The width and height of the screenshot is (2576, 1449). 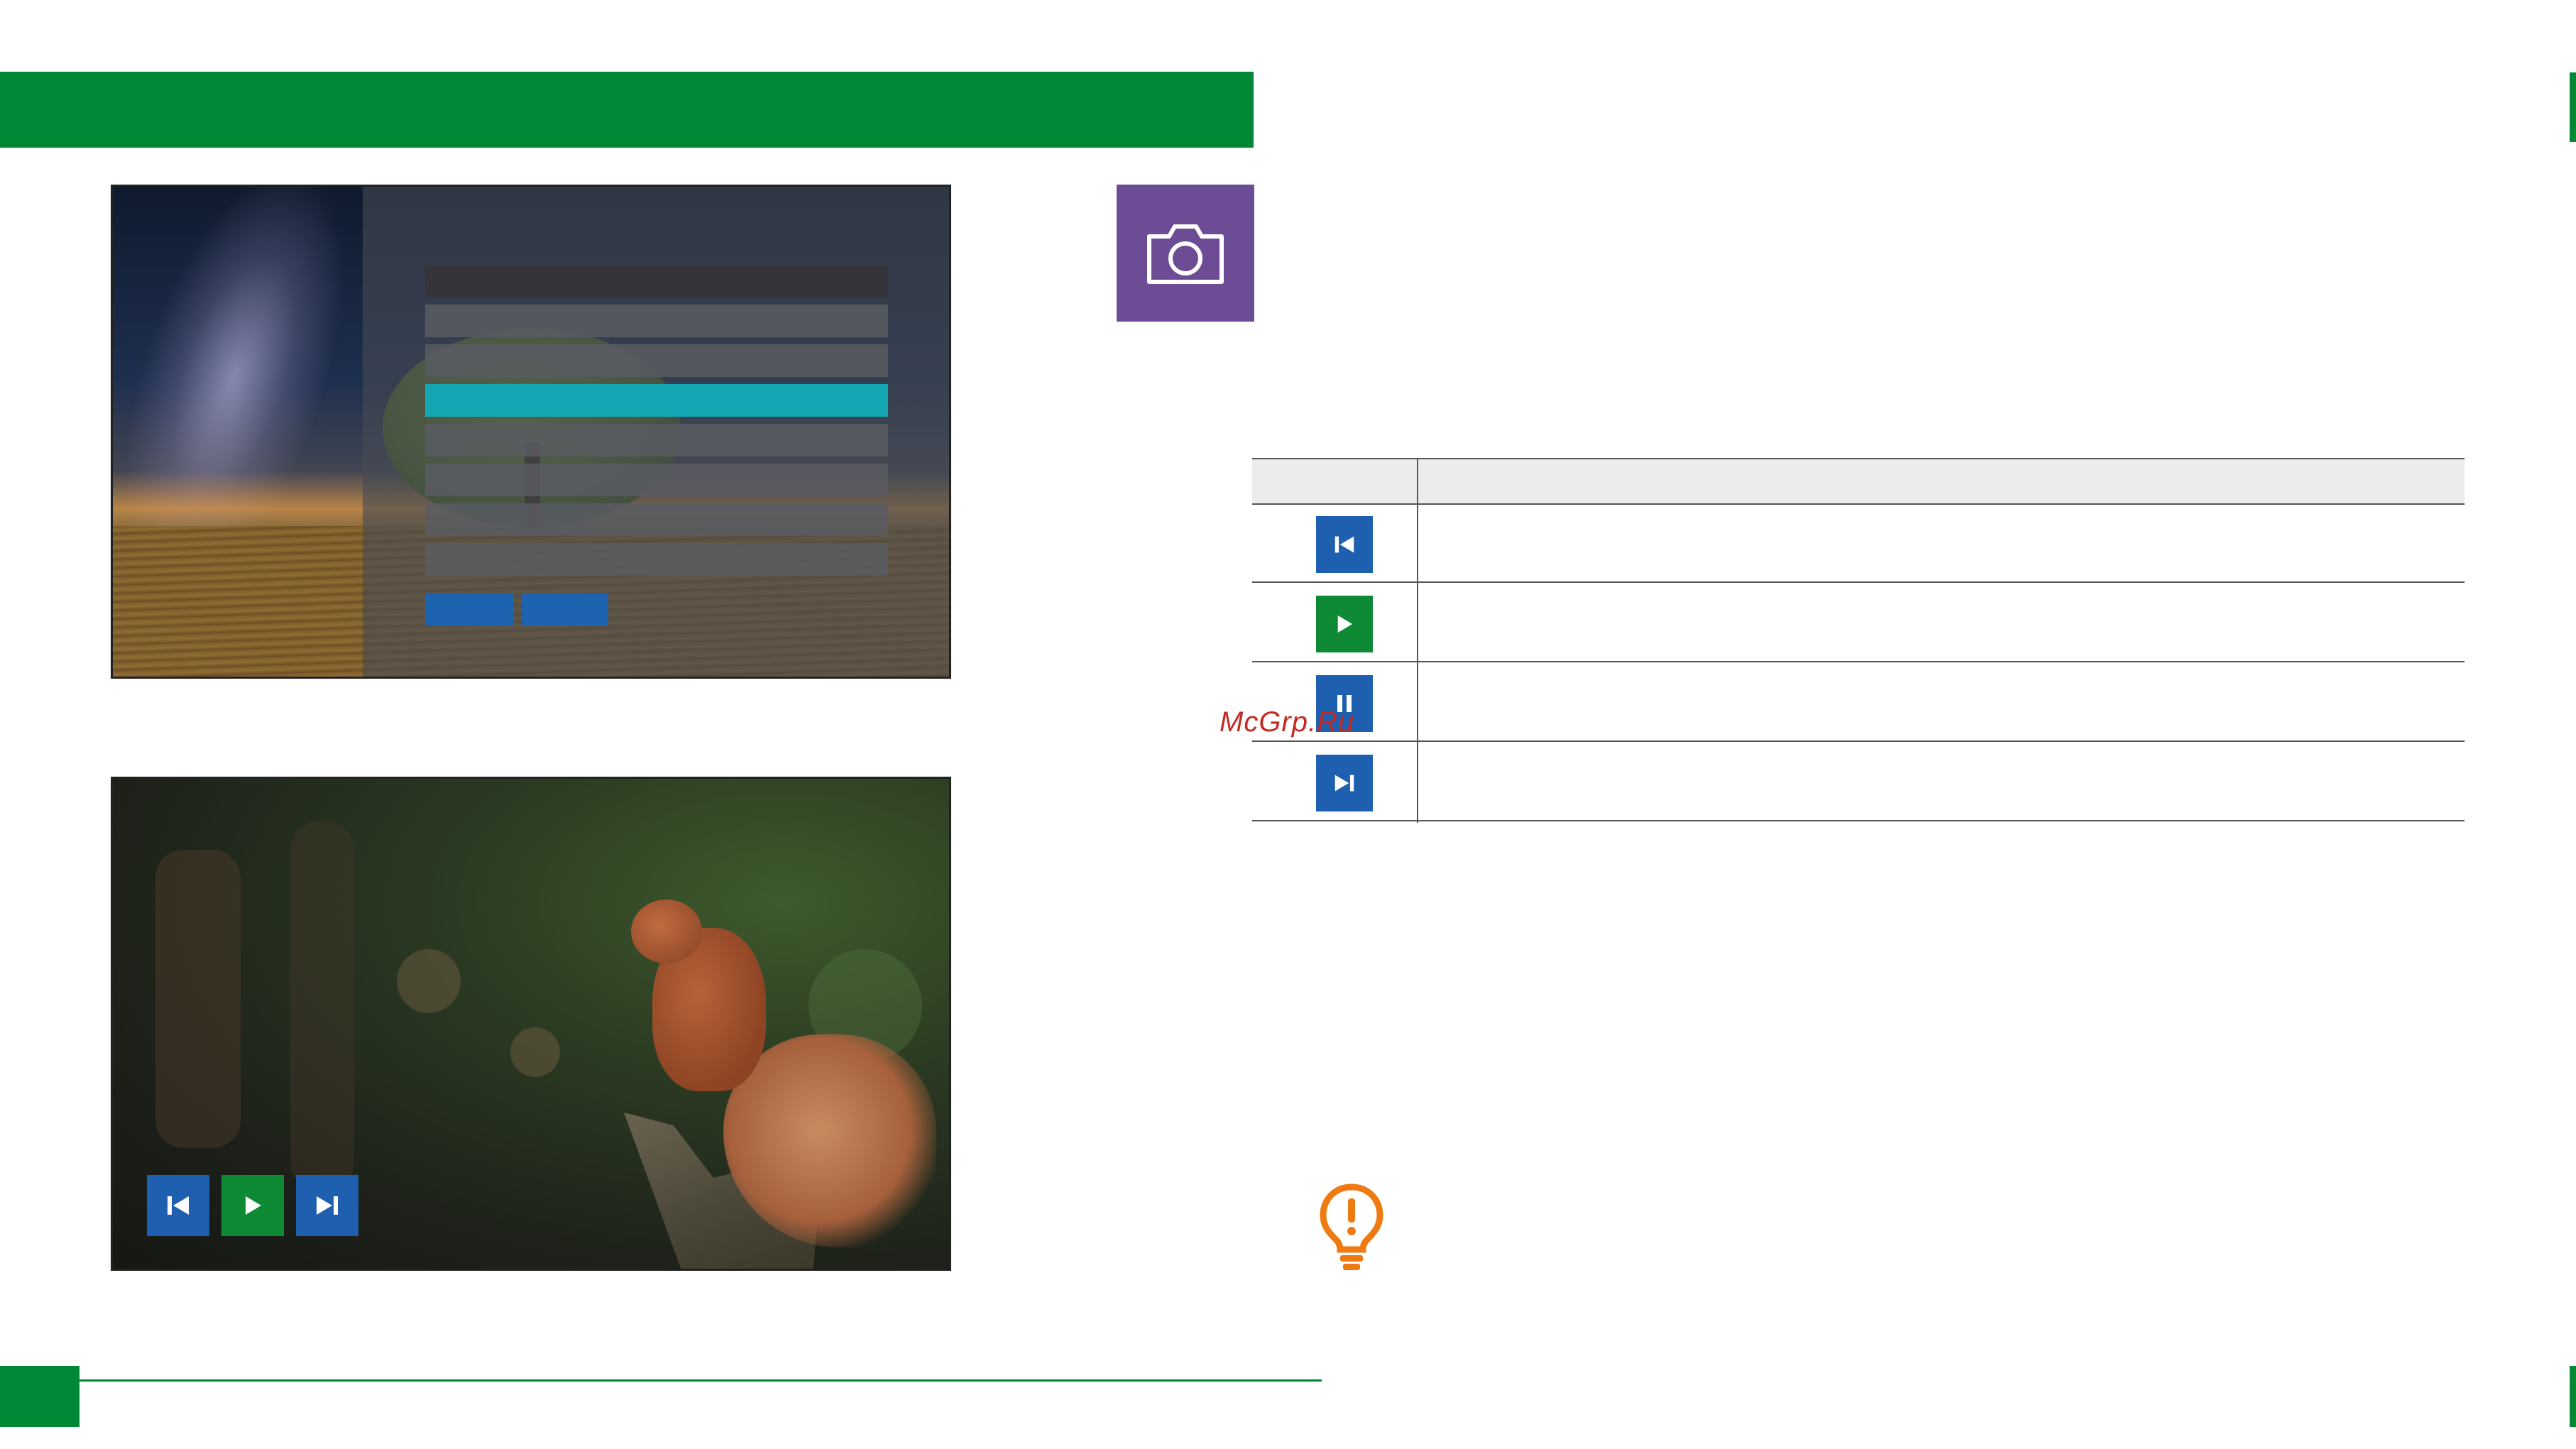 What do you see at coordinates (531, 1024) in the screenshot?
I see `slideshow-screenshot` at bounding box center [531, 1024].